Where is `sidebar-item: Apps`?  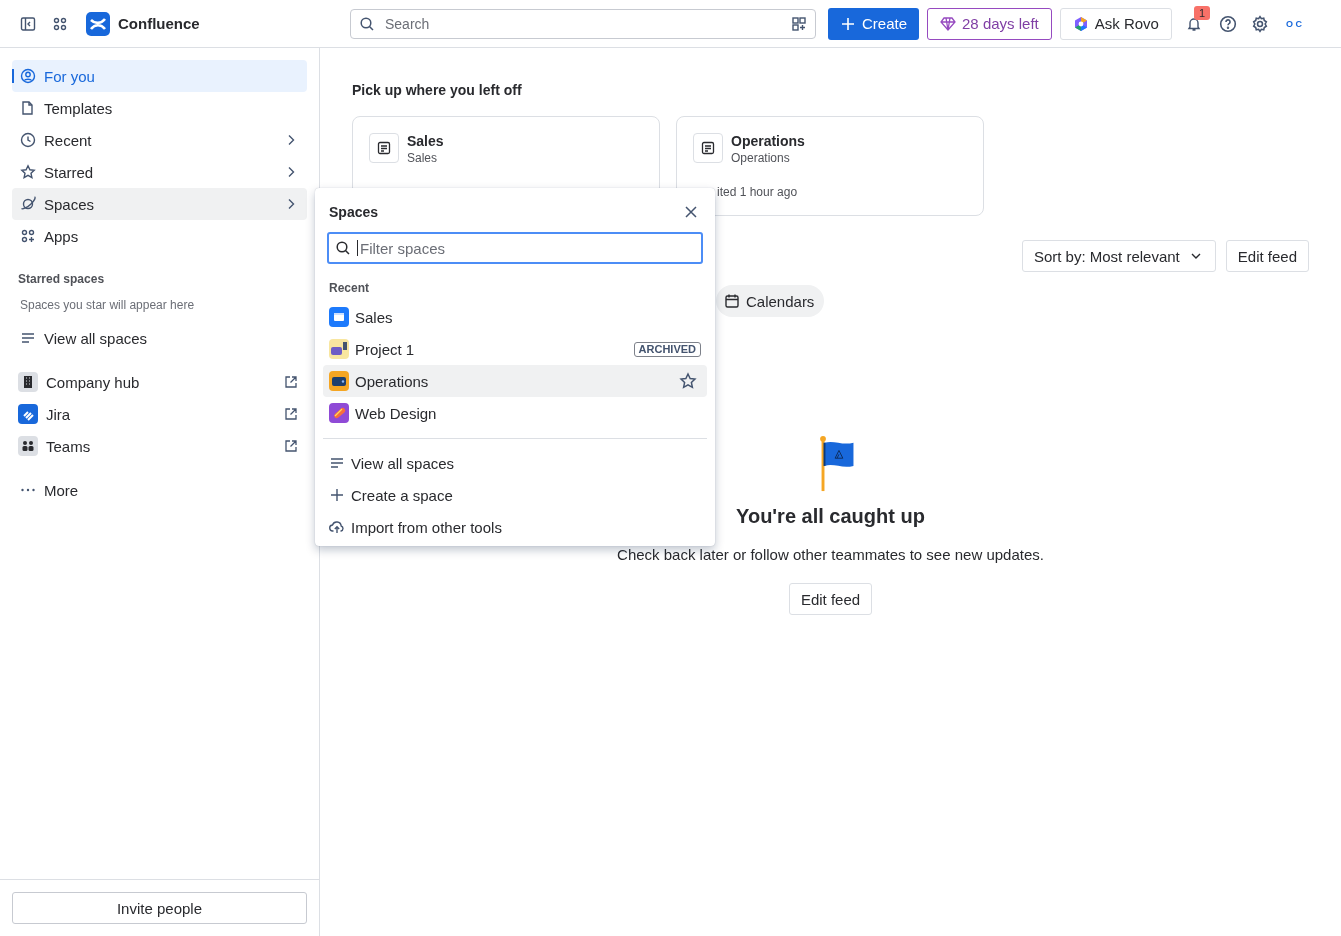 sidebar-item: Apps is located at coordinates (159, 236).